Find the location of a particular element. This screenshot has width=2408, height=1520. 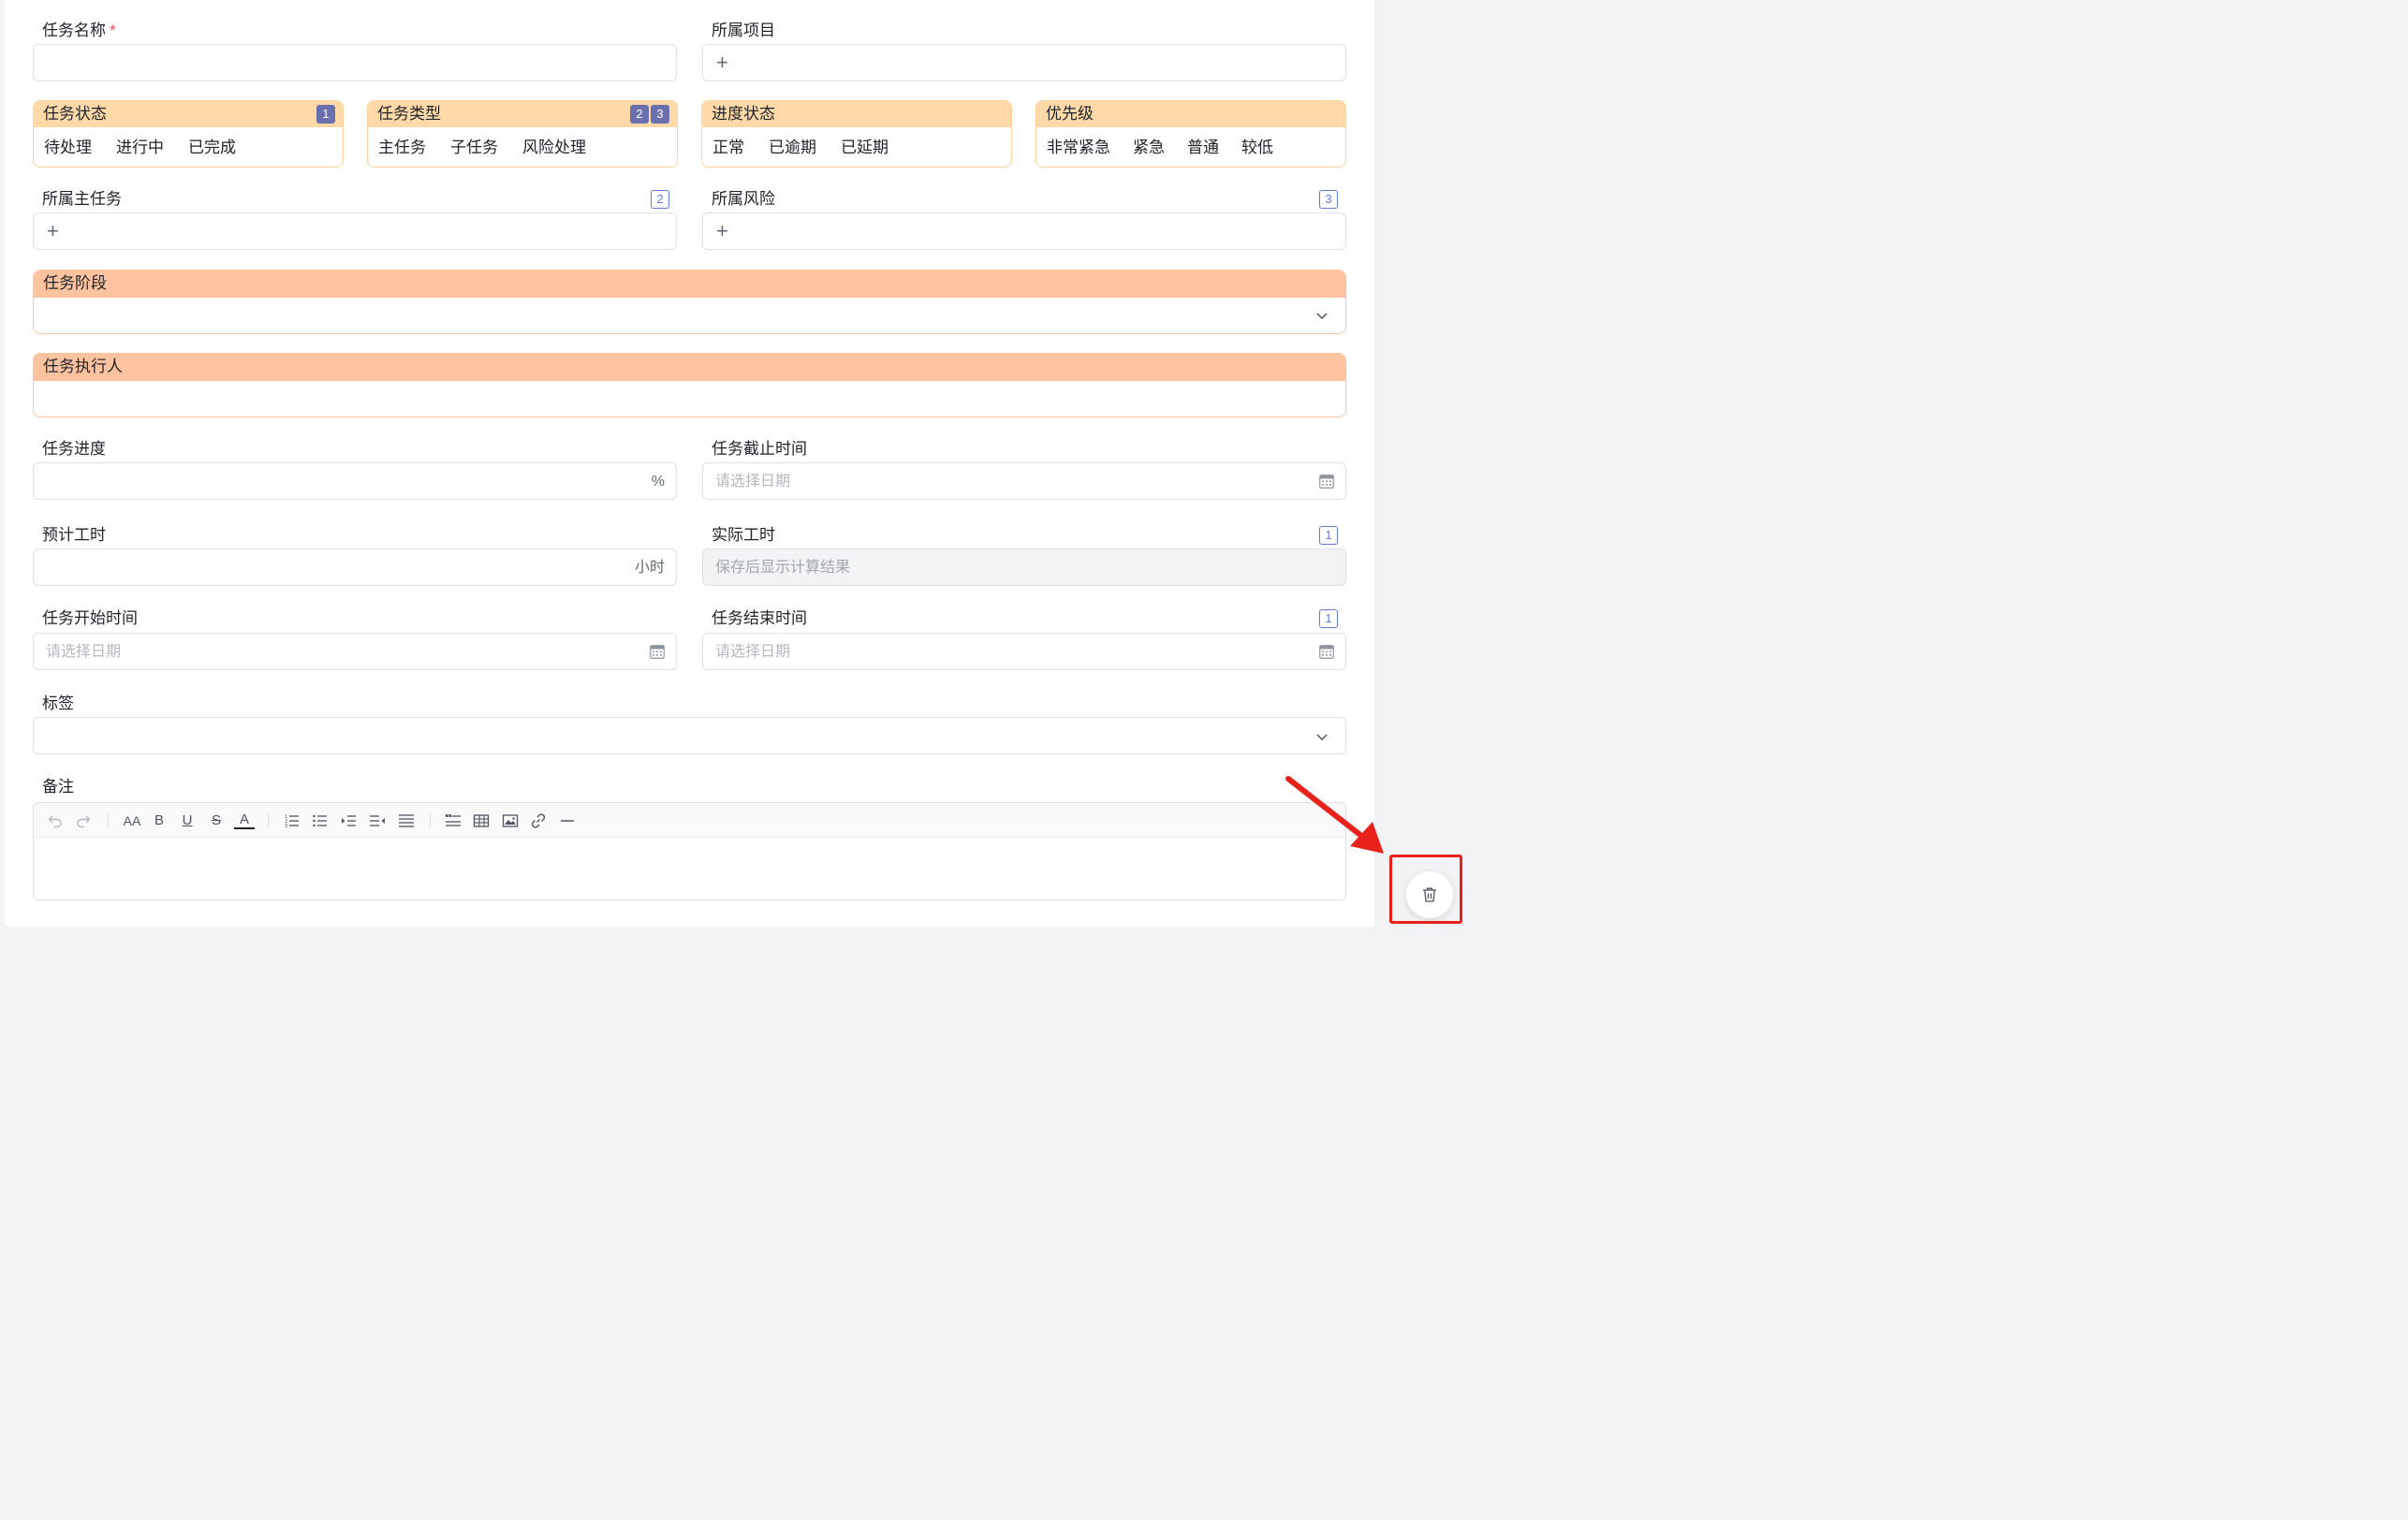

end-time-badge: 1 is located at coordinates (1328, 618).